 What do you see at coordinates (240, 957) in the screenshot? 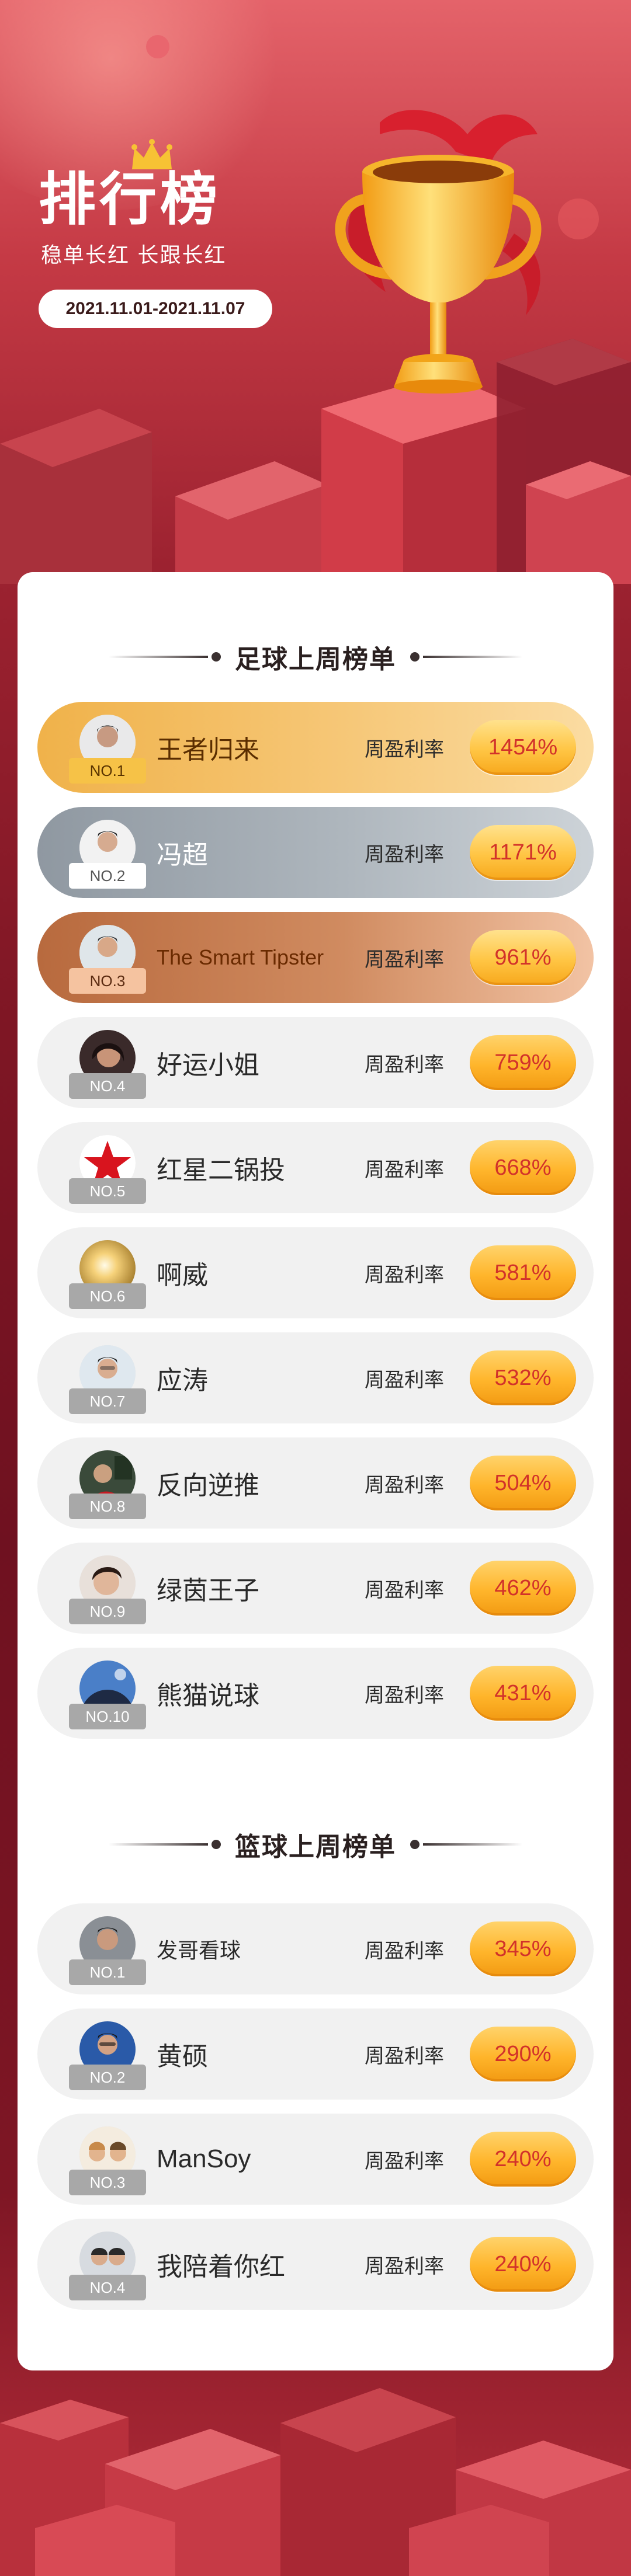
I see `tipster-name: The Smart Tipster` at bounding box center [240, 957].